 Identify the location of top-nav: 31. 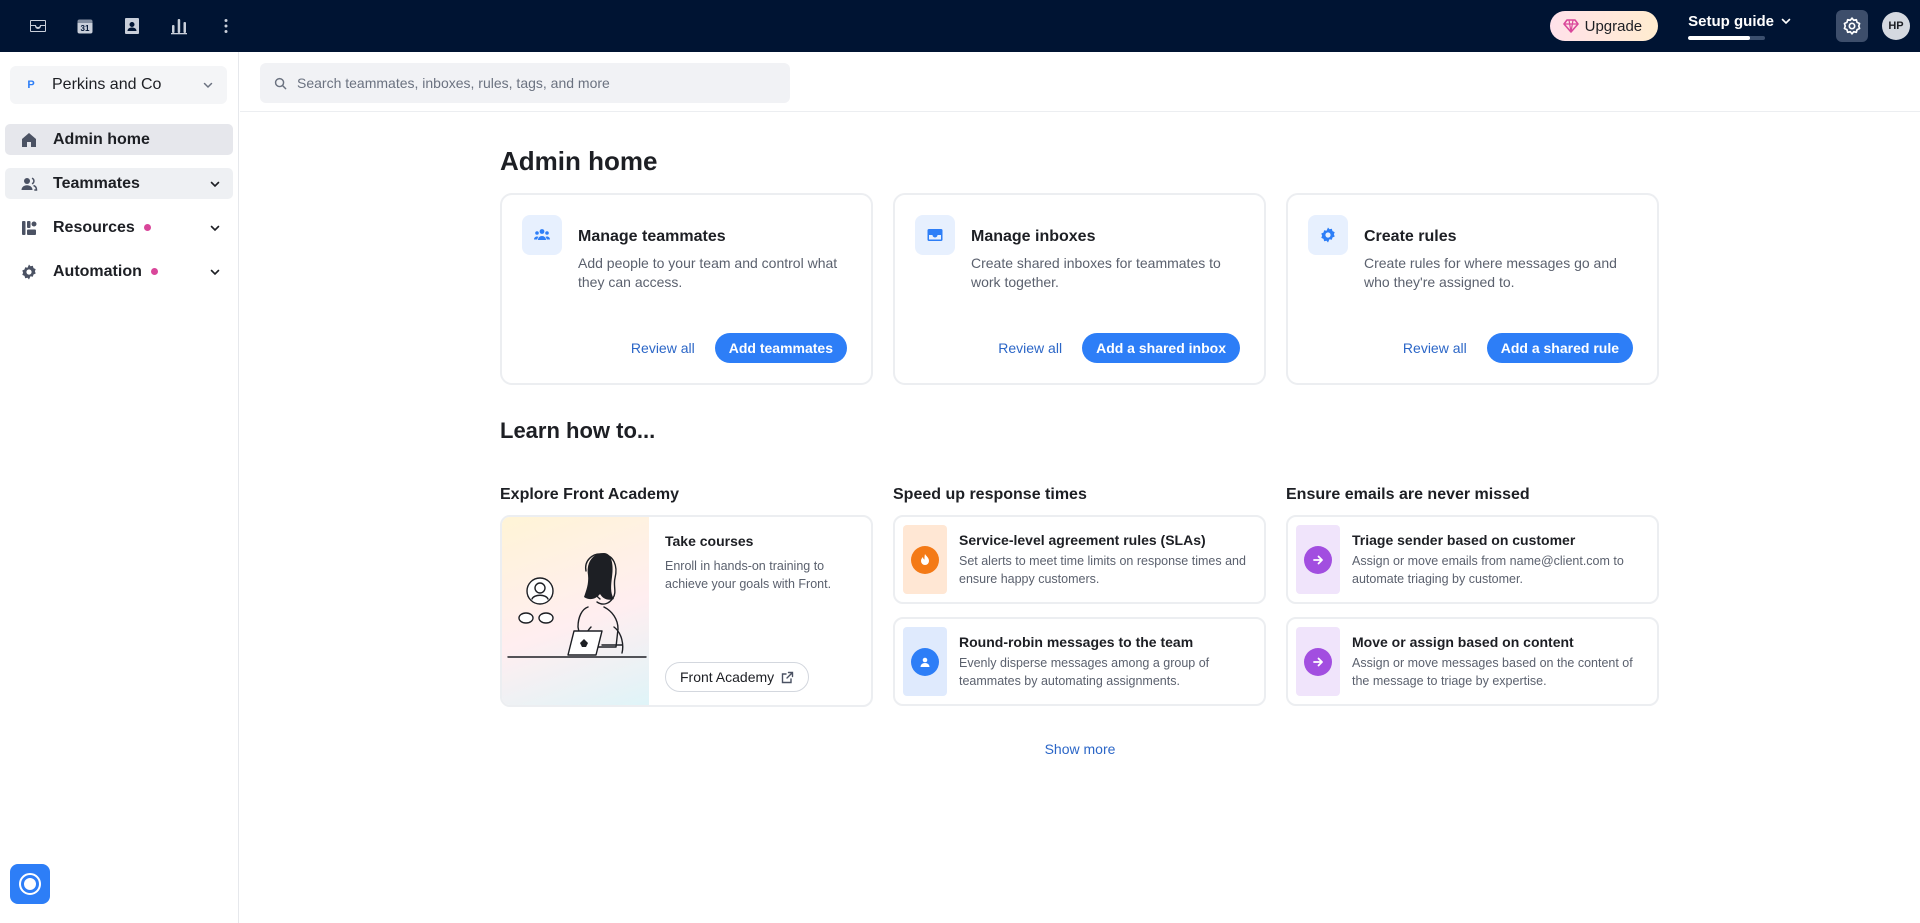
(131, 26).